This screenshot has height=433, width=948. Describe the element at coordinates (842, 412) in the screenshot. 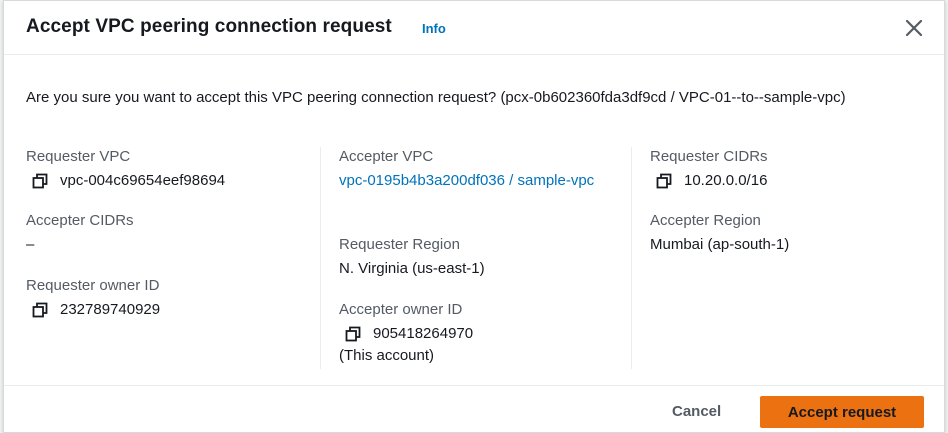

I see `accept-request-button: Accept request` at that location.